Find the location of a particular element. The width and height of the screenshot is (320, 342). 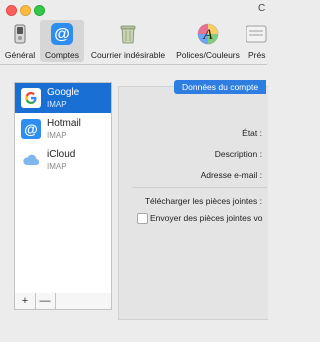

google-icon is located at coordinates (31, 98).